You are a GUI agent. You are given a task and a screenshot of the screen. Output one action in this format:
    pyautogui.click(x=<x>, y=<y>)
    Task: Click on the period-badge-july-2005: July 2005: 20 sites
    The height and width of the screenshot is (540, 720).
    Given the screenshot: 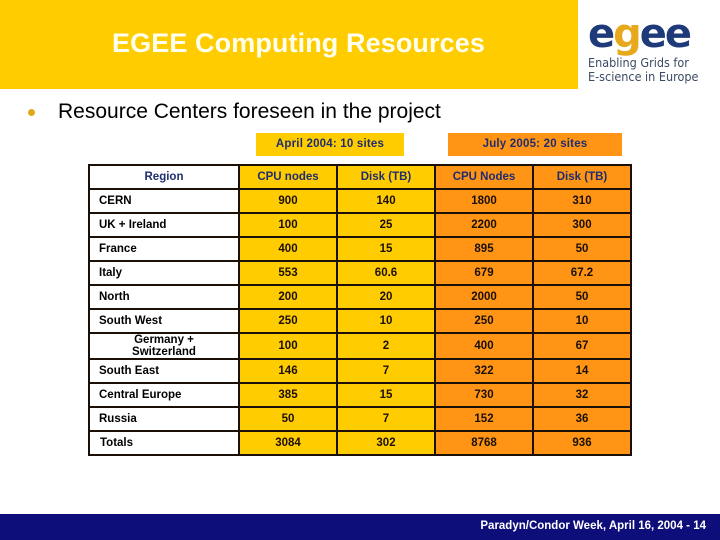 What is the action you would take?
    pyautogui.click(x=535, y=144)
    